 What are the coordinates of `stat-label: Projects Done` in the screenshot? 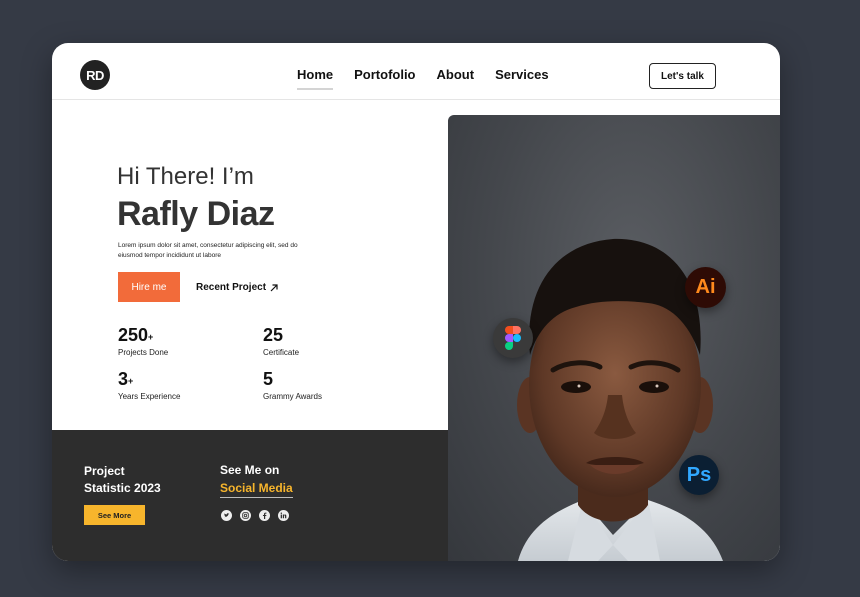 It's located at (143, 352).